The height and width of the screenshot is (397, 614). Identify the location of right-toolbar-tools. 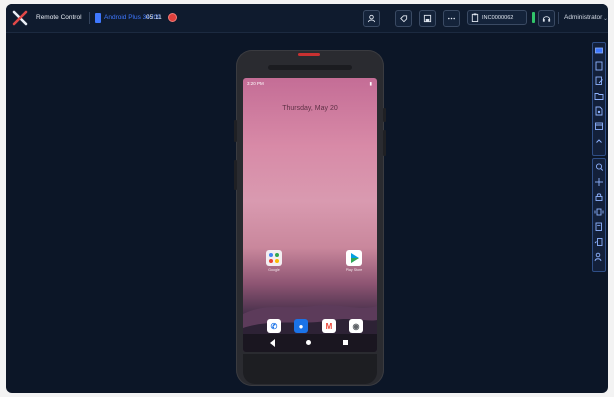
(599, 99).